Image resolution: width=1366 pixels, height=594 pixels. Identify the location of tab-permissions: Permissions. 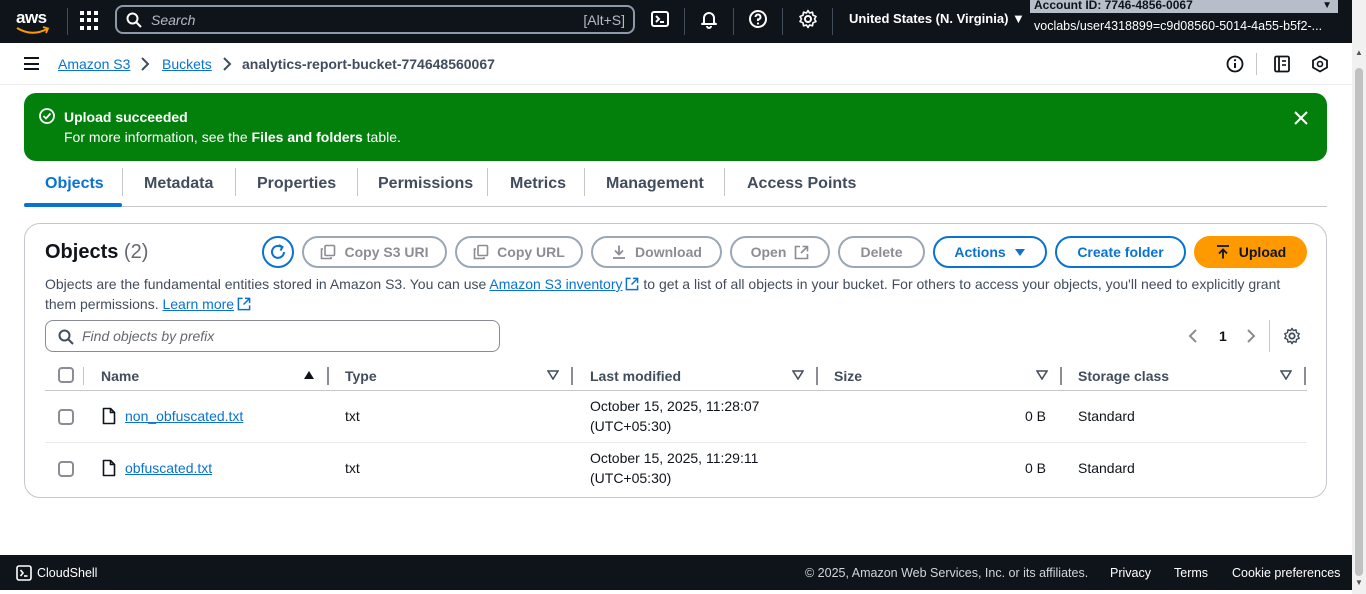
(425, 184).